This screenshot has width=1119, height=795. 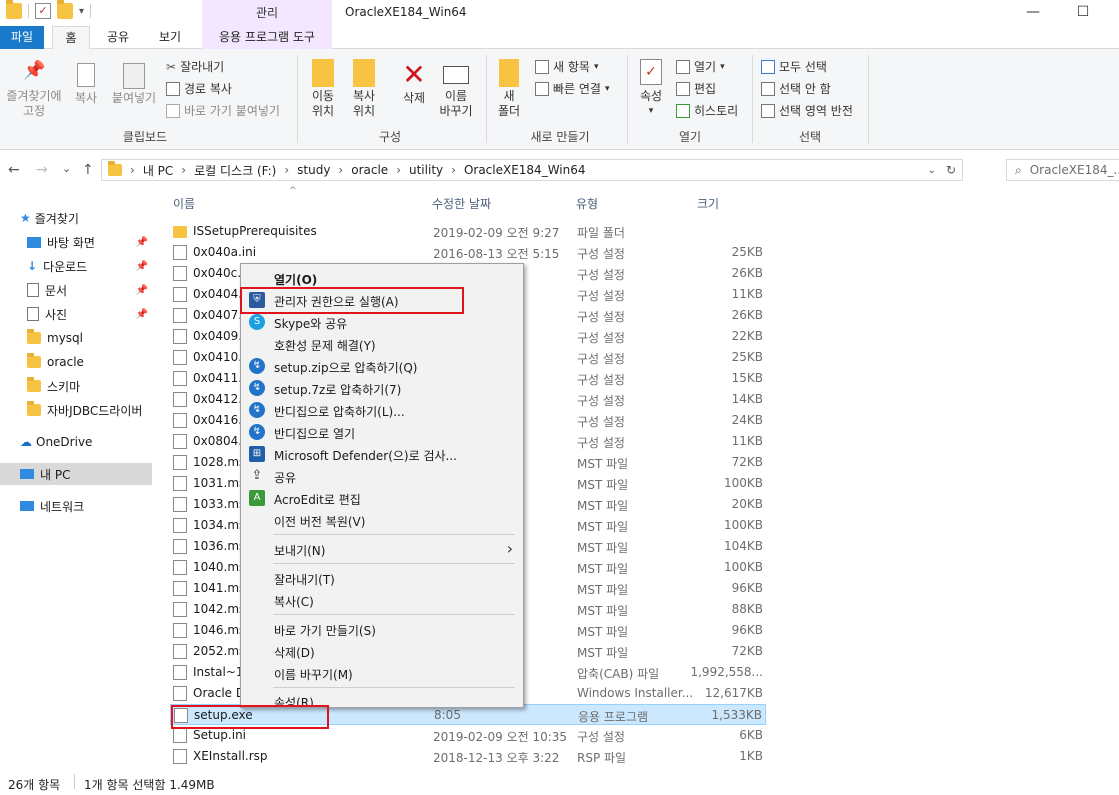 I want to click on tab-view: 보기, so click(x=170, y=37).